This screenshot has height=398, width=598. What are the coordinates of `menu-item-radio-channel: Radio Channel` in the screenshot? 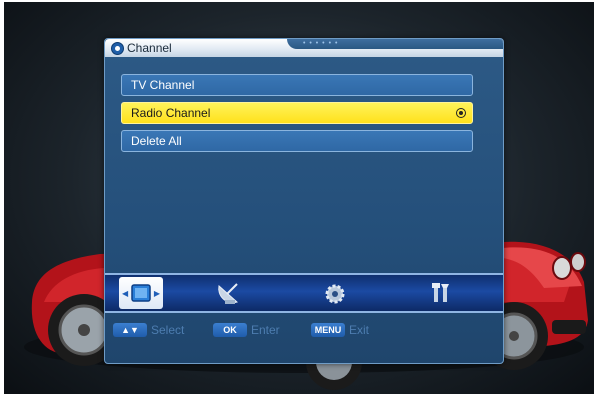 It's located at (297, 113).